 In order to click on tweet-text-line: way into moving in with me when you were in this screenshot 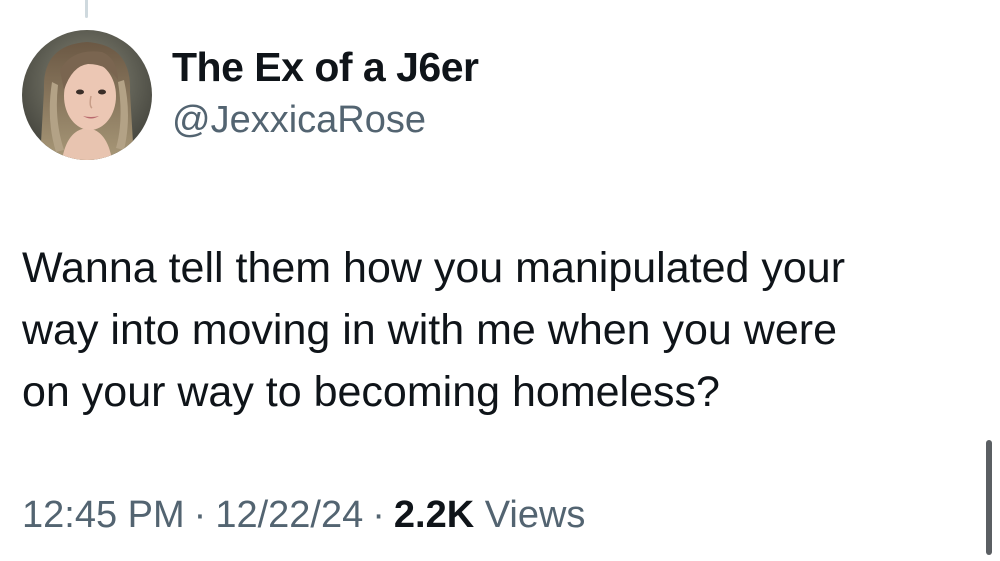, I will do `click(429, 330)`.